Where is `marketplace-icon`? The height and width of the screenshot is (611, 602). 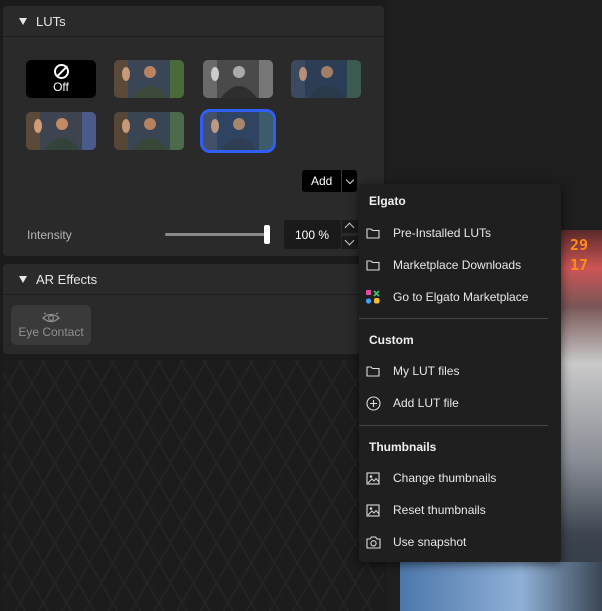
marketplace-icon is located at coordinates (373, 297).